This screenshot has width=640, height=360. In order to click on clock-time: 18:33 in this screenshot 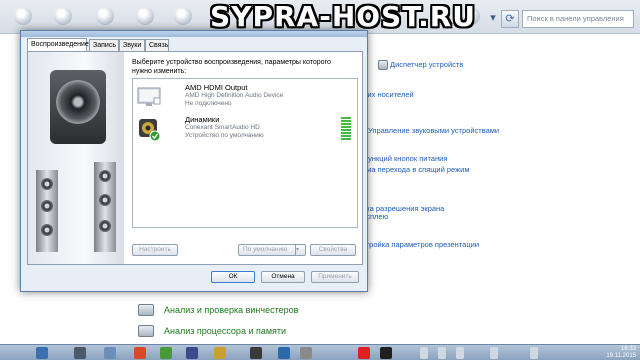, I will do `click(628, 349)`.